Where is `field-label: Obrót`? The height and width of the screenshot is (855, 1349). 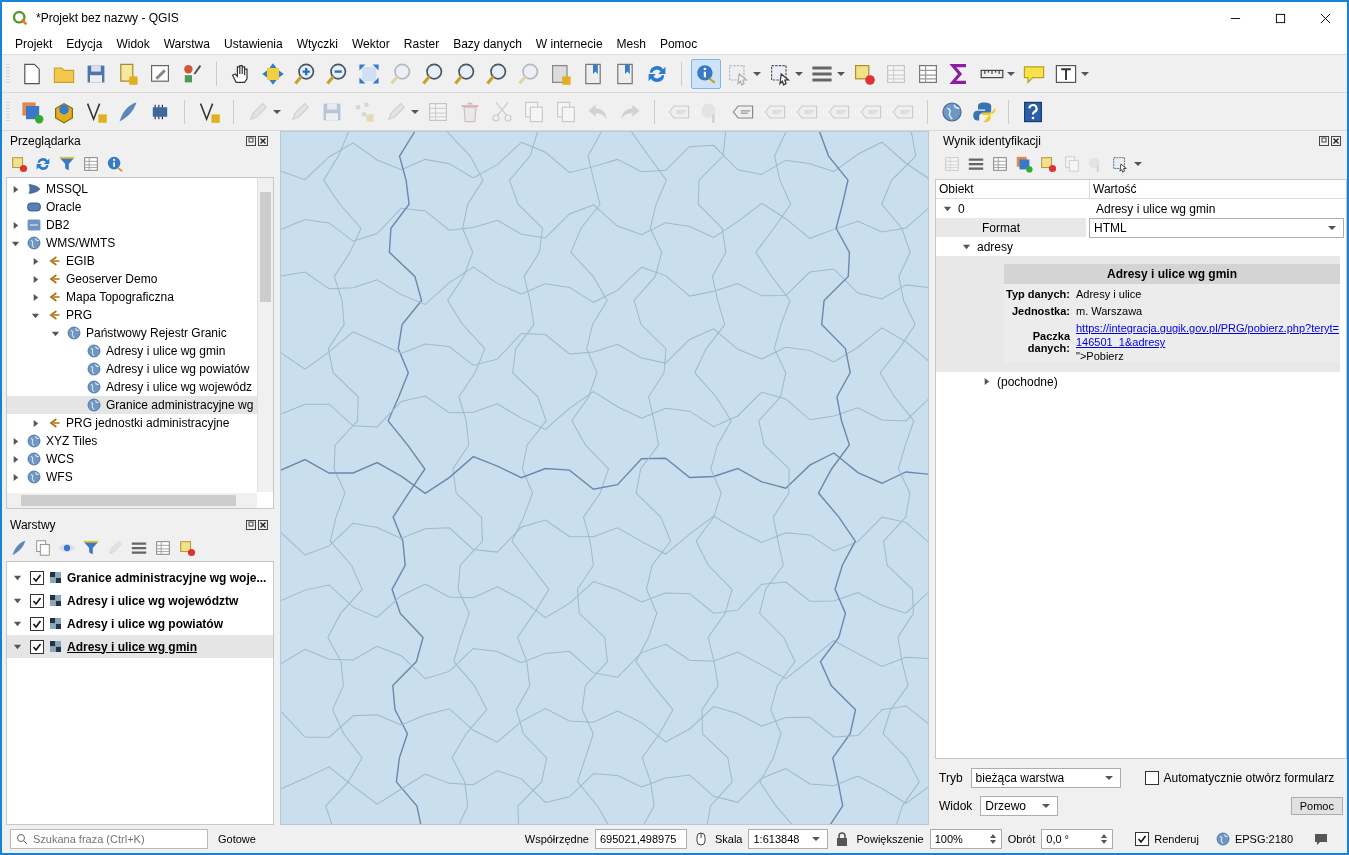 field-label: Obrót is located at coordinates (1021, 839).